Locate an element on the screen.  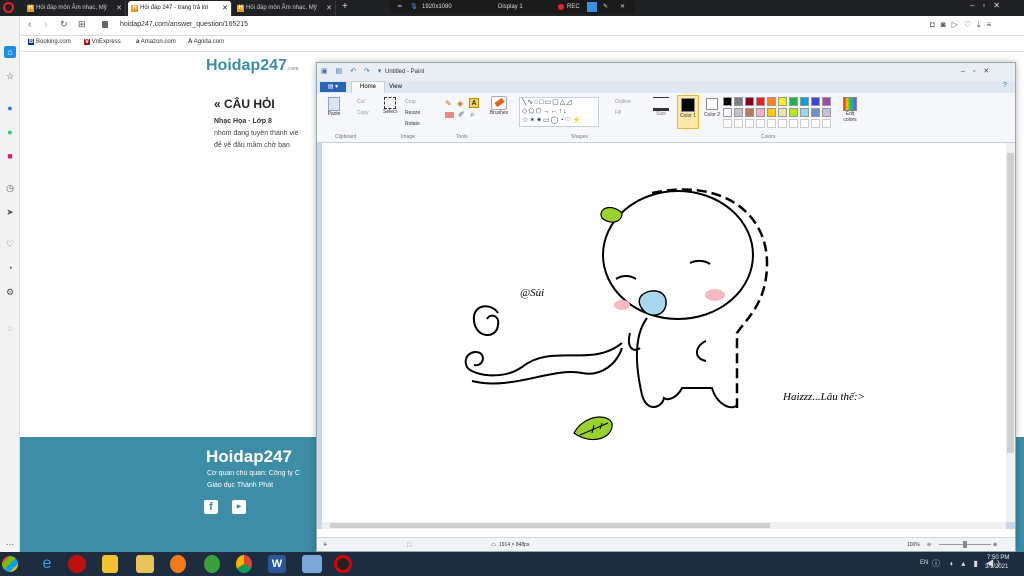
start-button-icon is located at coordinates (10, 564).